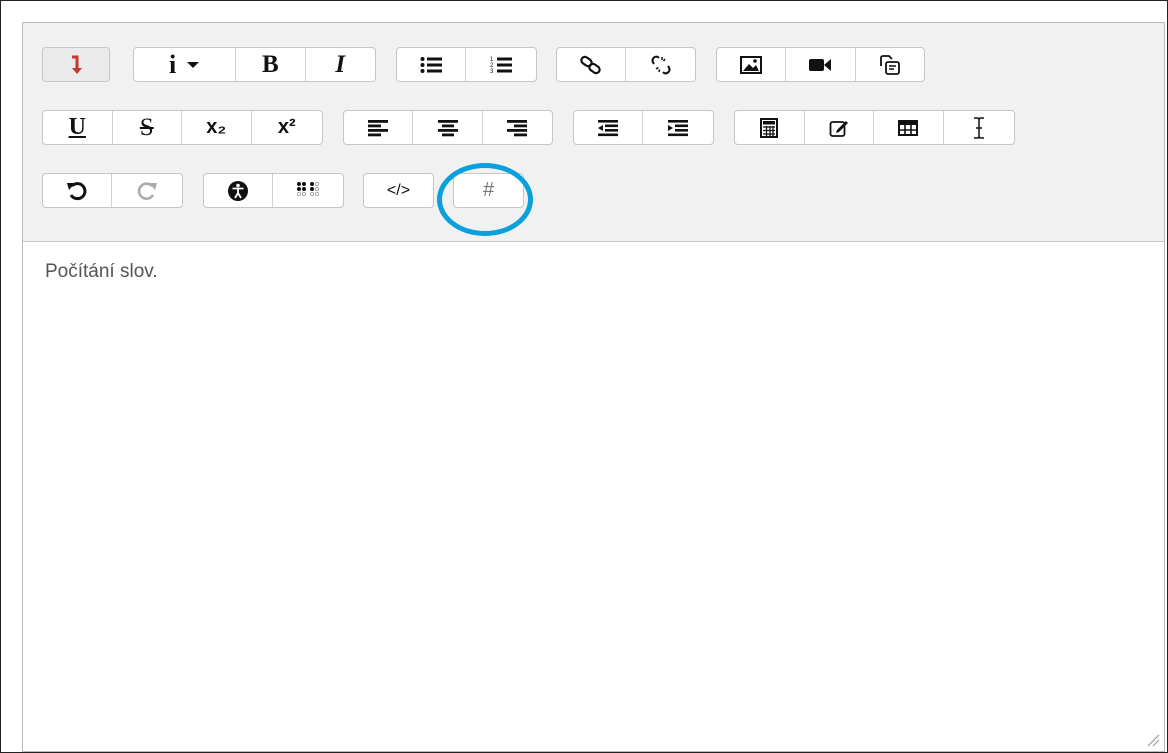  I want to click on link-button, so click(591, 64).